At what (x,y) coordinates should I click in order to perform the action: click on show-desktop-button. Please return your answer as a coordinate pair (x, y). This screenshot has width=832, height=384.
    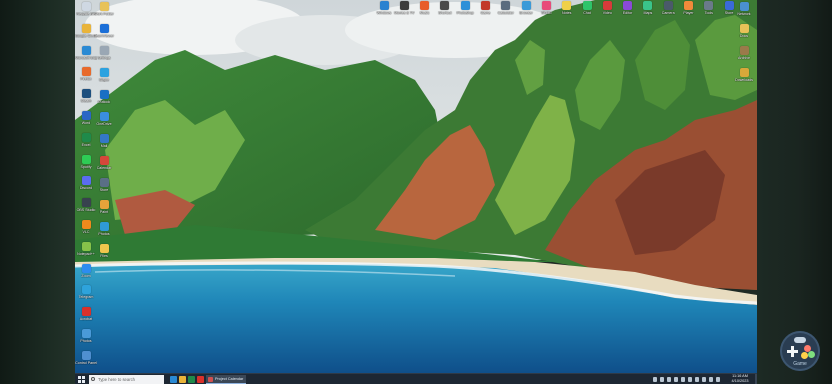
    Looking at the image, I should click on (756, 379).